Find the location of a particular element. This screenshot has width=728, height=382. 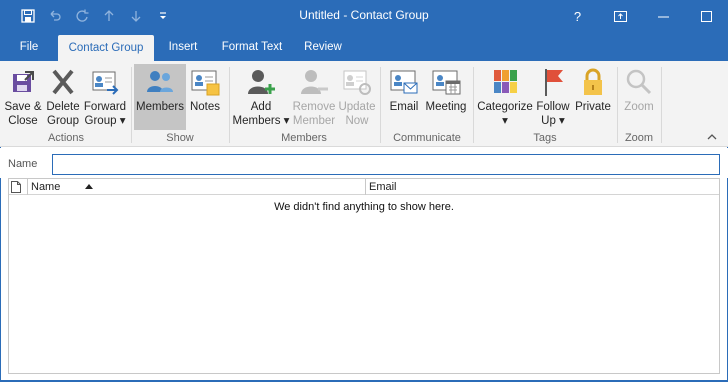

sort-ascending-icon is located at coordinates (89, 186).